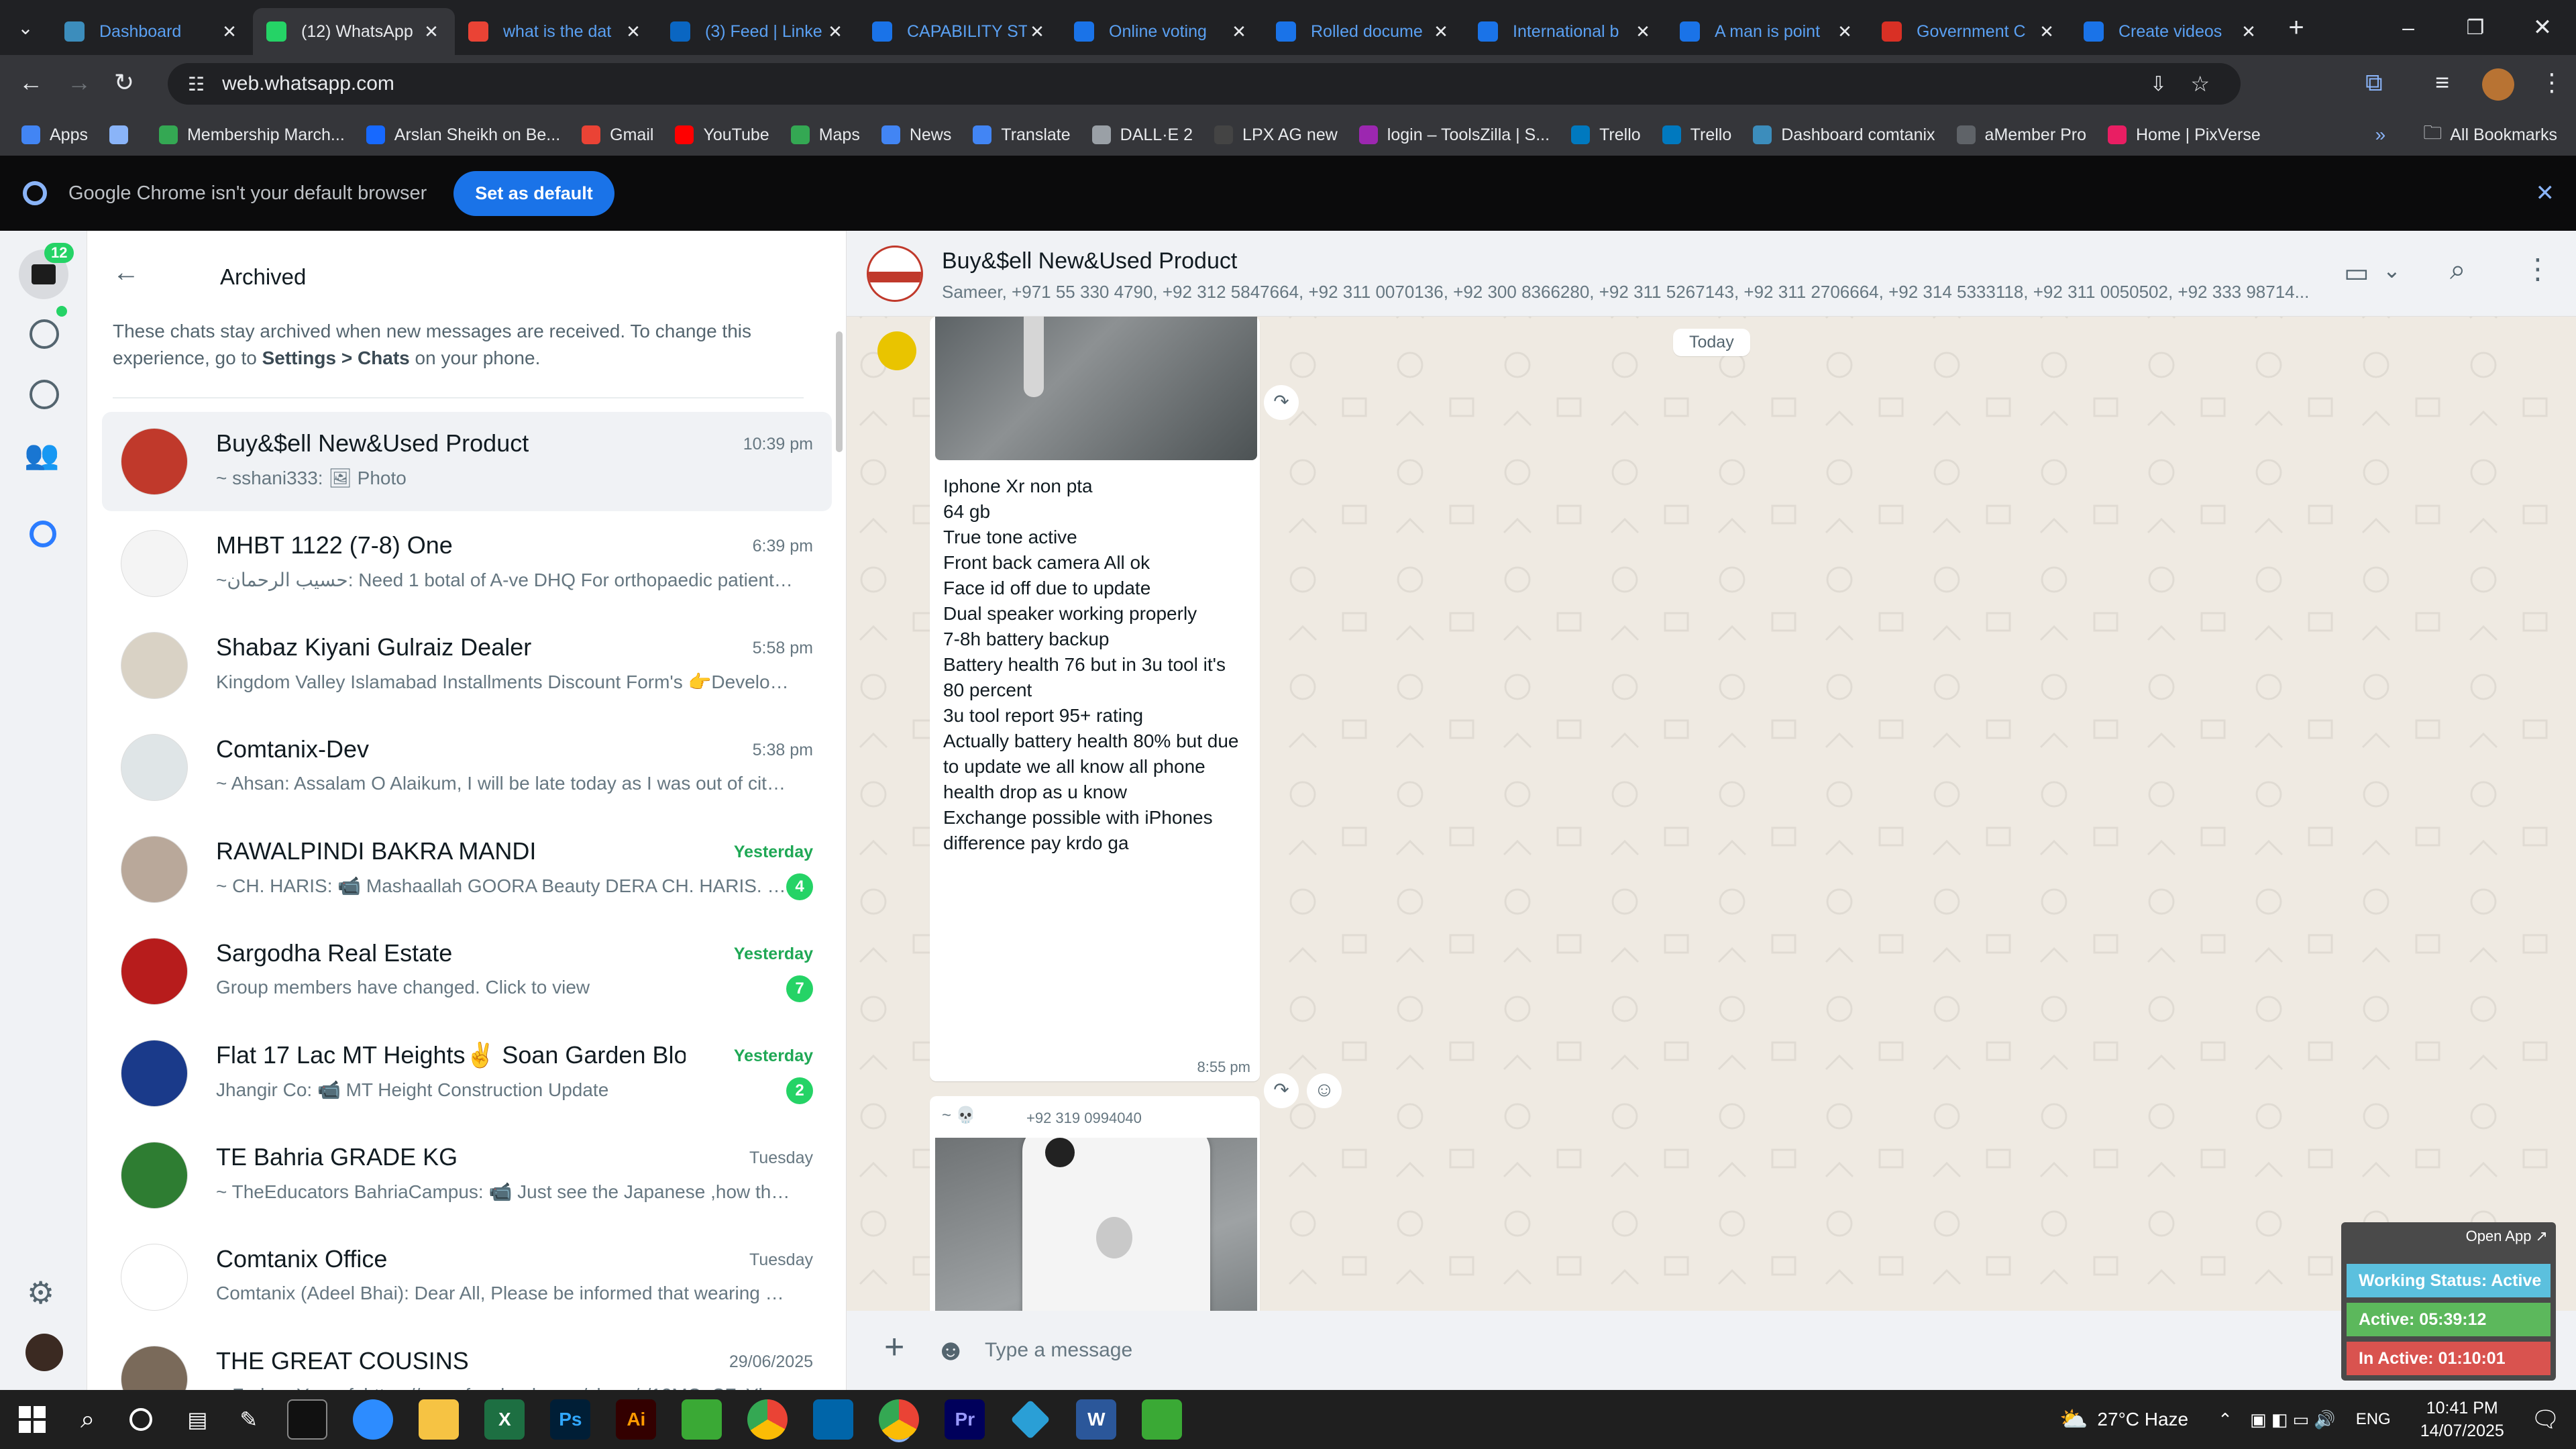 This screenshot has width=2576, height=1449. I want to click on browser-tab: Rolled docume ✕, so click(1363, 31).